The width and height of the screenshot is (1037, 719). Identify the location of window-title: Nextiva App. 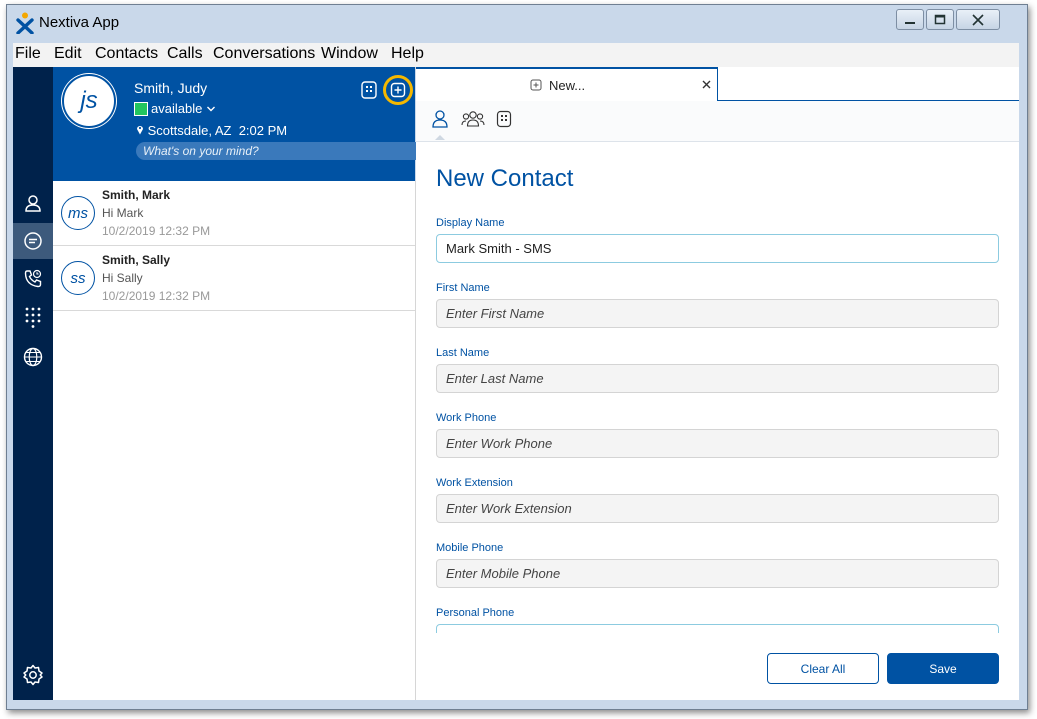
(79, 22).